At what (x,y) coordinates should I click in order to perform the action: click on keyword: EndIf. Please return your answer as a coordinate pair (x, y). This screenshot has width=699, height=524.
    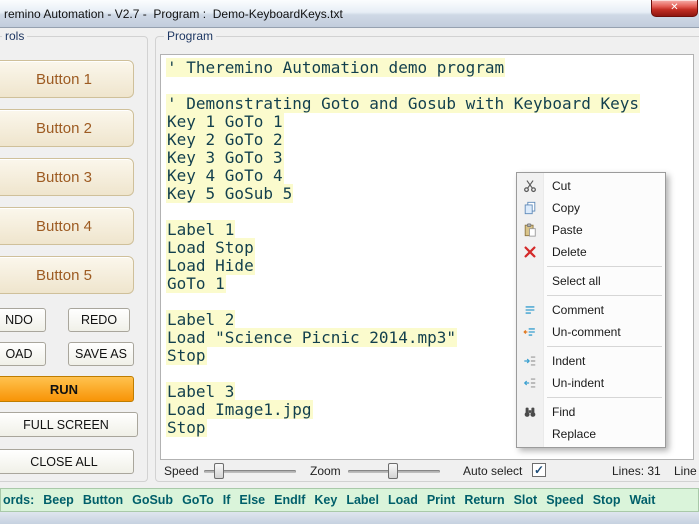
    Looking at the image, I should click on (290, 500).